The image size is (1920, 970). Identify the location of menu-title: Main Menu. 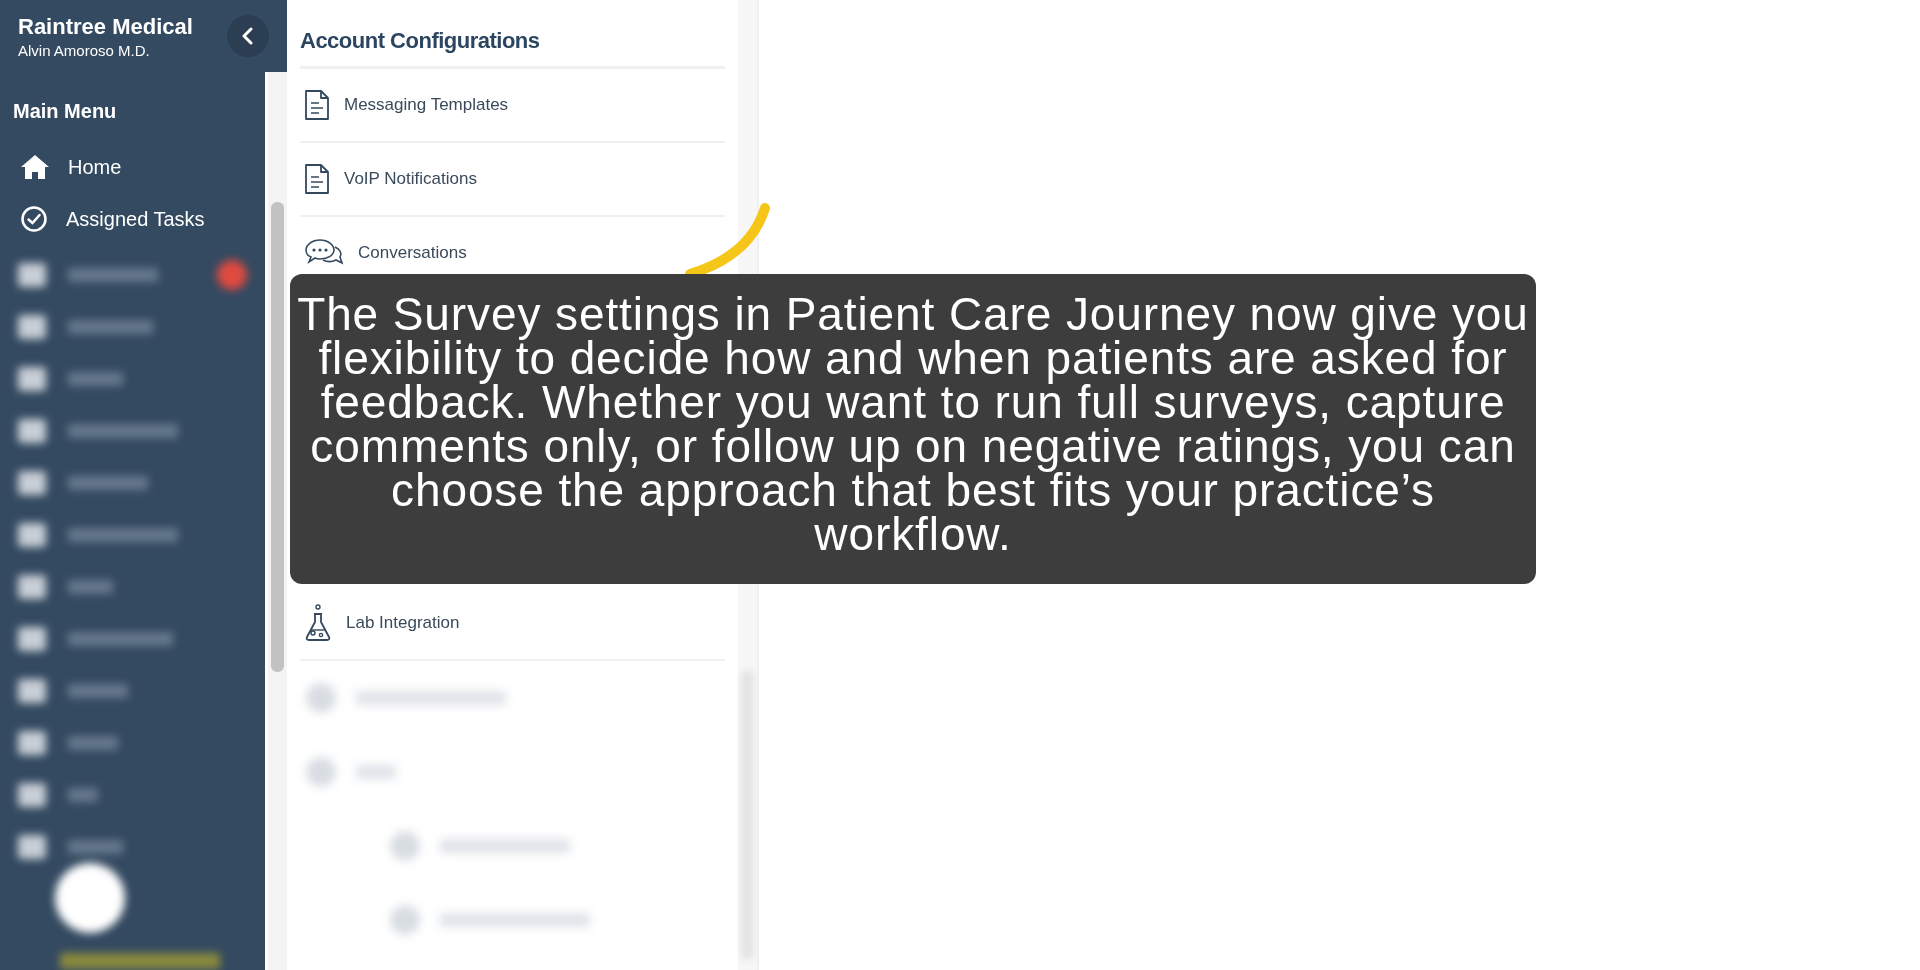
(65, 111).